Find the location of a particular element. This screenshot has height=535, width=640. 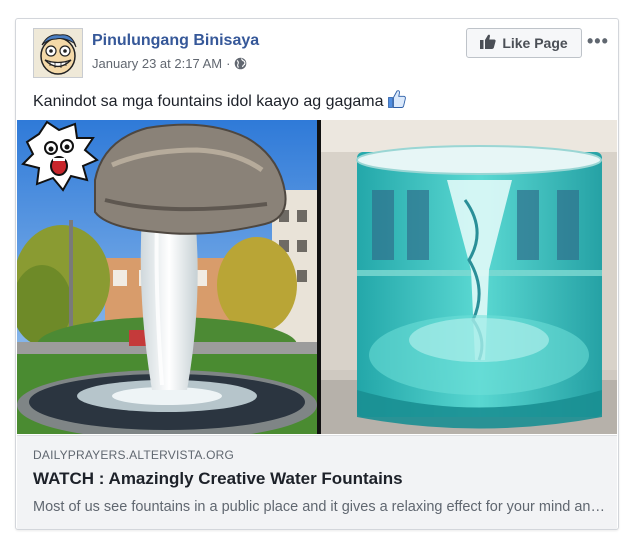

thumbs-up-icon is located at coordinates (488, 43).